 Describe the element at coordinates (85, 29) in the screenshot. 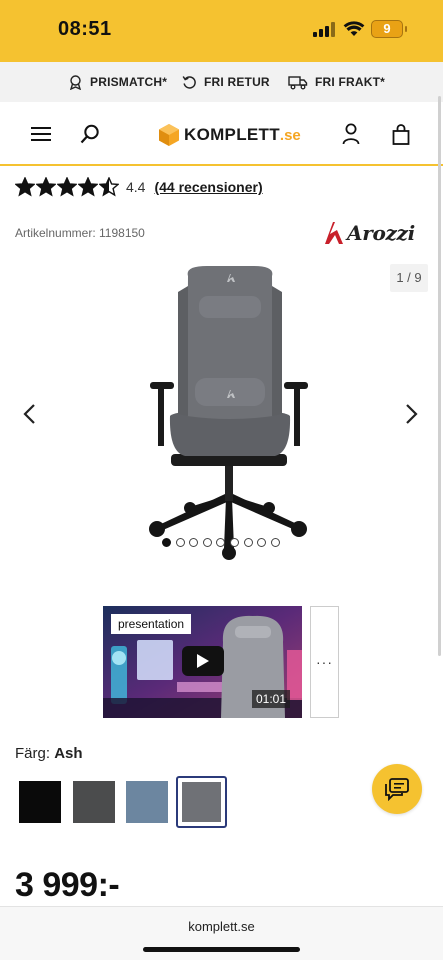

I see `status-time: 08:51` at that location.